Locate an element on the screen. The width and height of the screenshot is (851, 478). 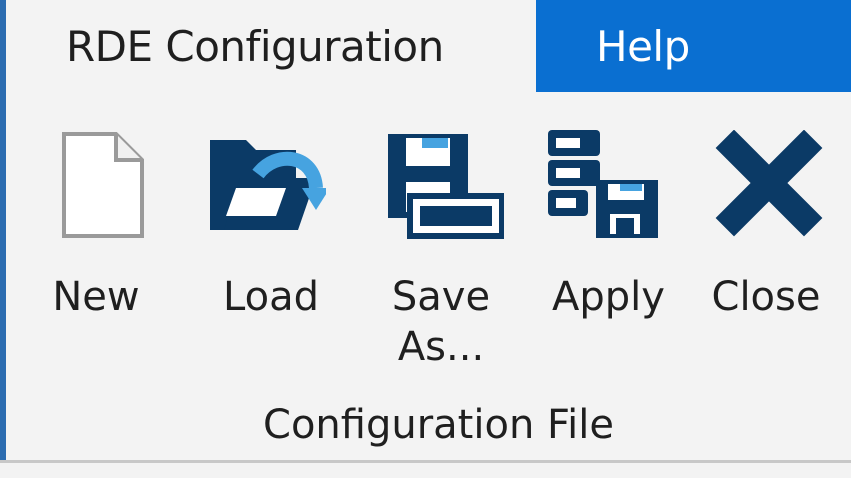
load-button: Load is located at coordinates (261, 242).